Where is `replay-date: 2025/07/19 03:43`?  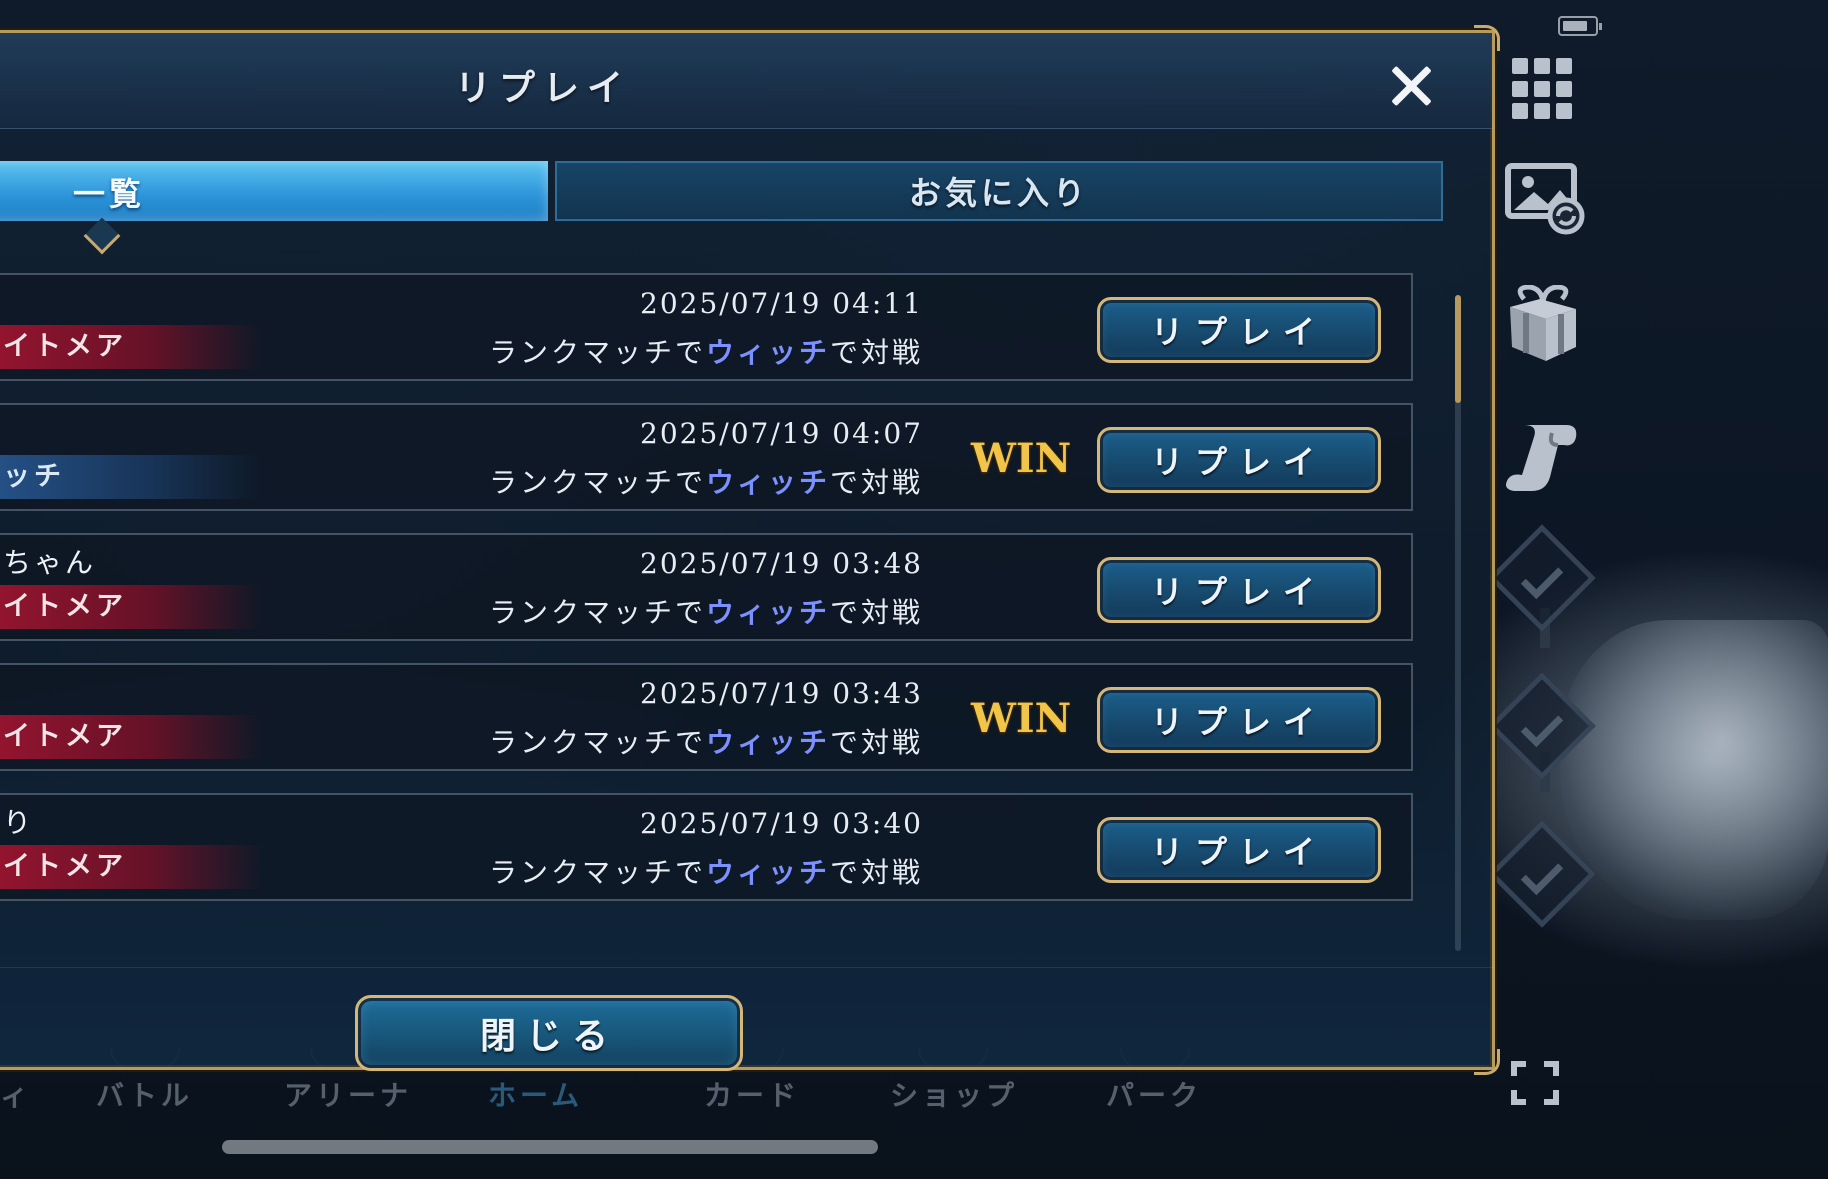
replay-date: 2025/07/19 03:43 is located at coordinates (781, 693).